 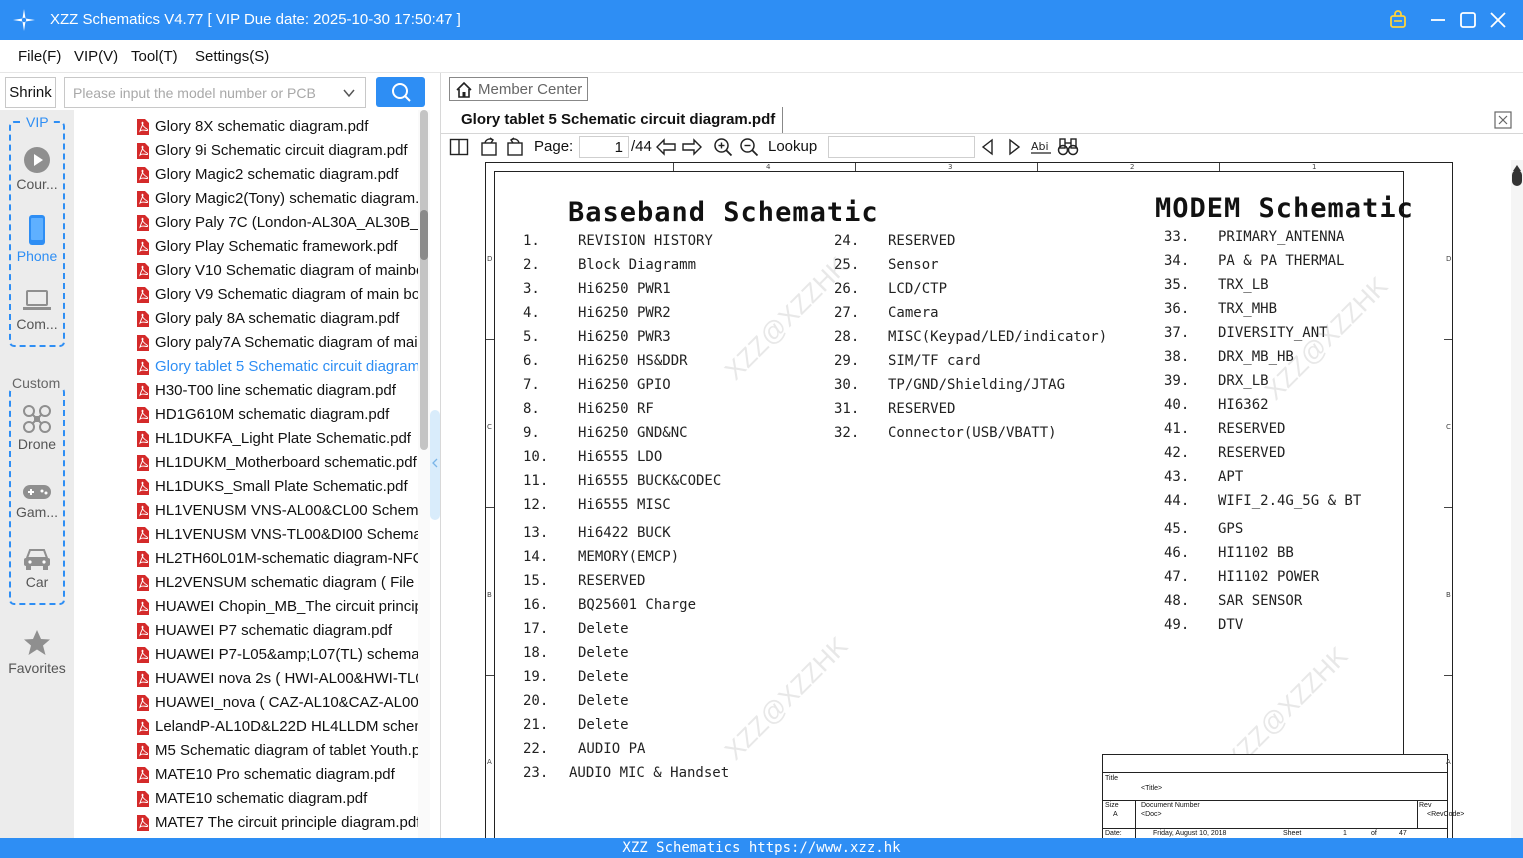 I want to click on file-name: Glory Magic2 schematic diagram.pdf, so click(x=277, y=174).